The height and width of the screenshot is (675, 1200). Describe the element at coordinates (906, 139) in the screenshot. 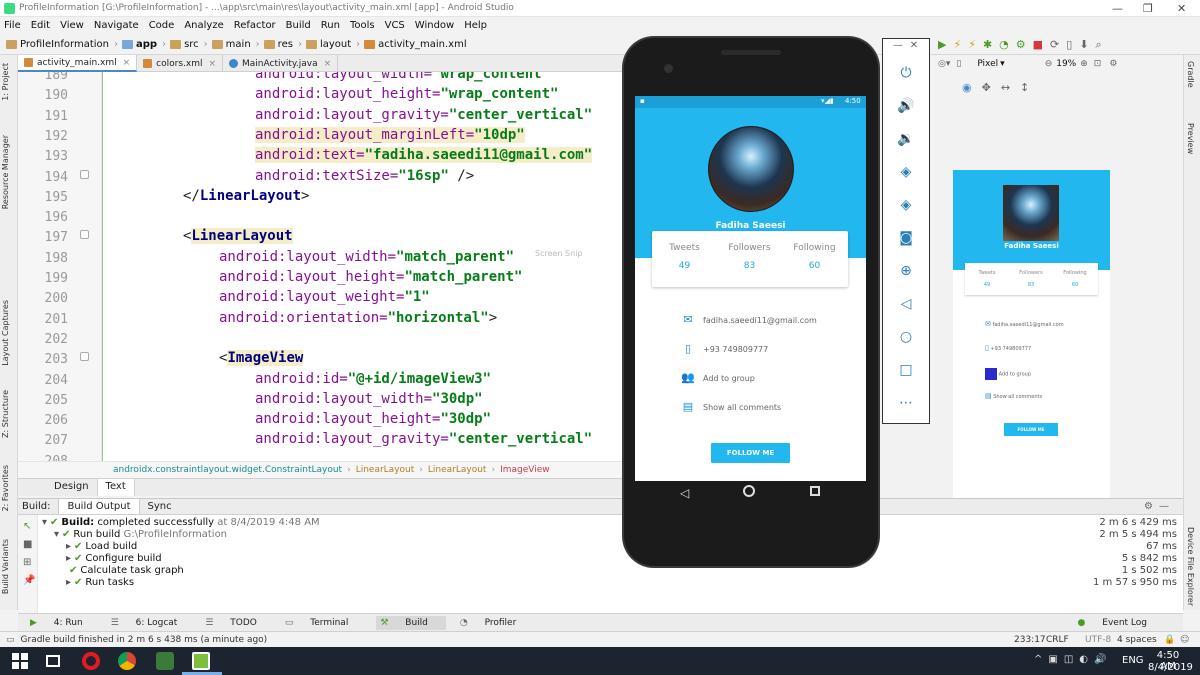

I see `volume-down-icon: 🔉` at that location.